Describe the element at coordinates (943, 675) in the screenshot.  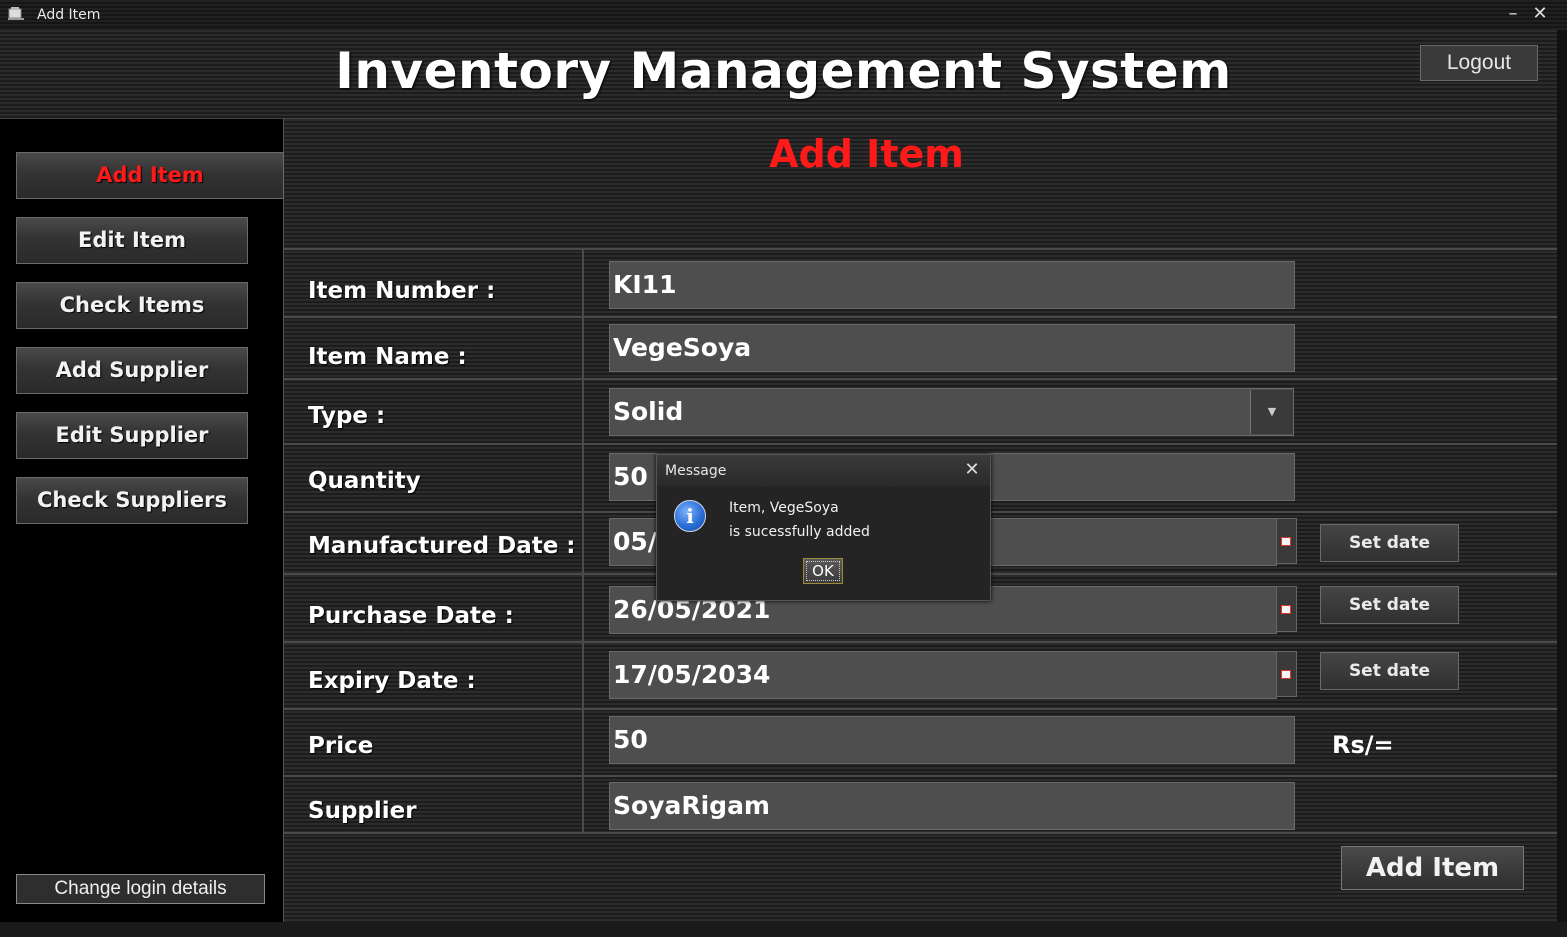
I see `expiry-date-input: 17/05/2034` at that location.